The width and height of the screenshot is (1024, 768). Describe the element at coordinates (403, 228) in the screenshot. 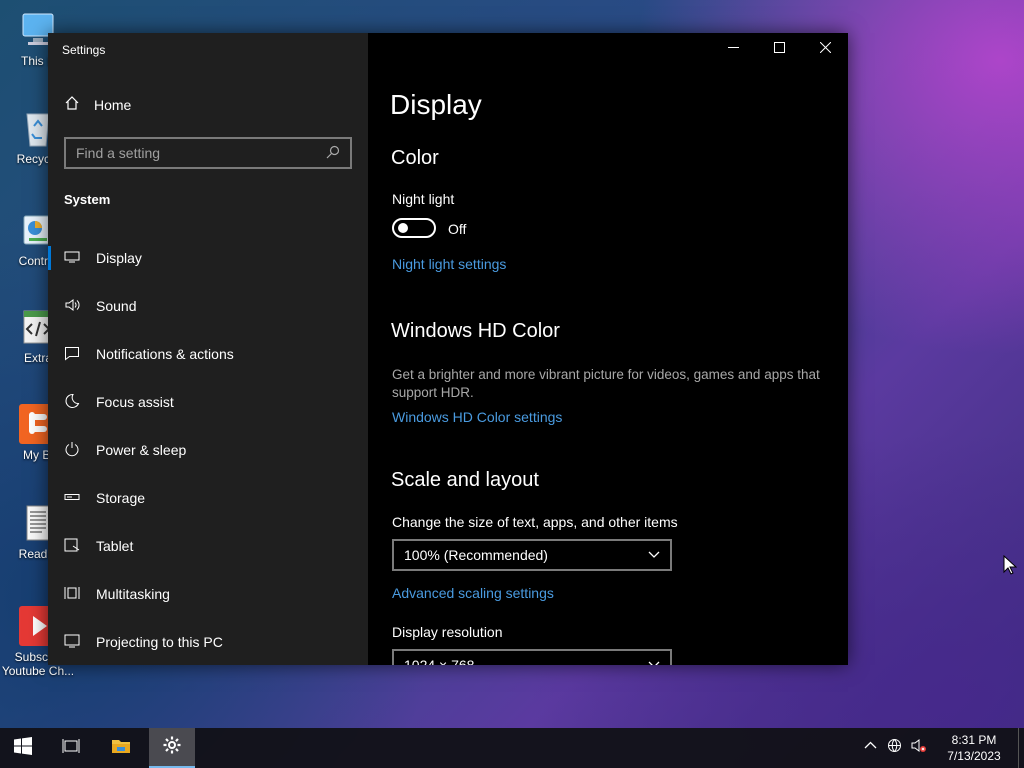

I see `toggle-knob` at that location.